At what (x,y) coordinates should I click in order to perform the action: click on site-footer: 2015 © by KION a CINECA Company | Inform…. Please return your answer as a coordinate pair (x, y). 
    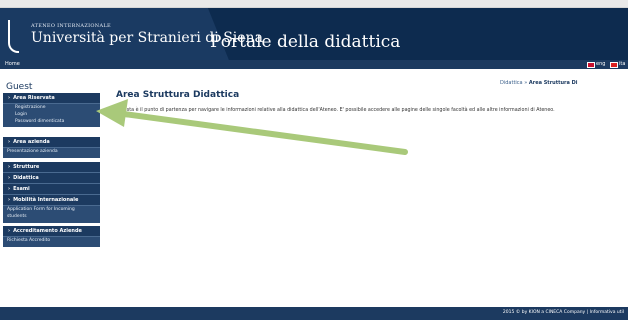
    Looking at the image, I should click on (314, 313).